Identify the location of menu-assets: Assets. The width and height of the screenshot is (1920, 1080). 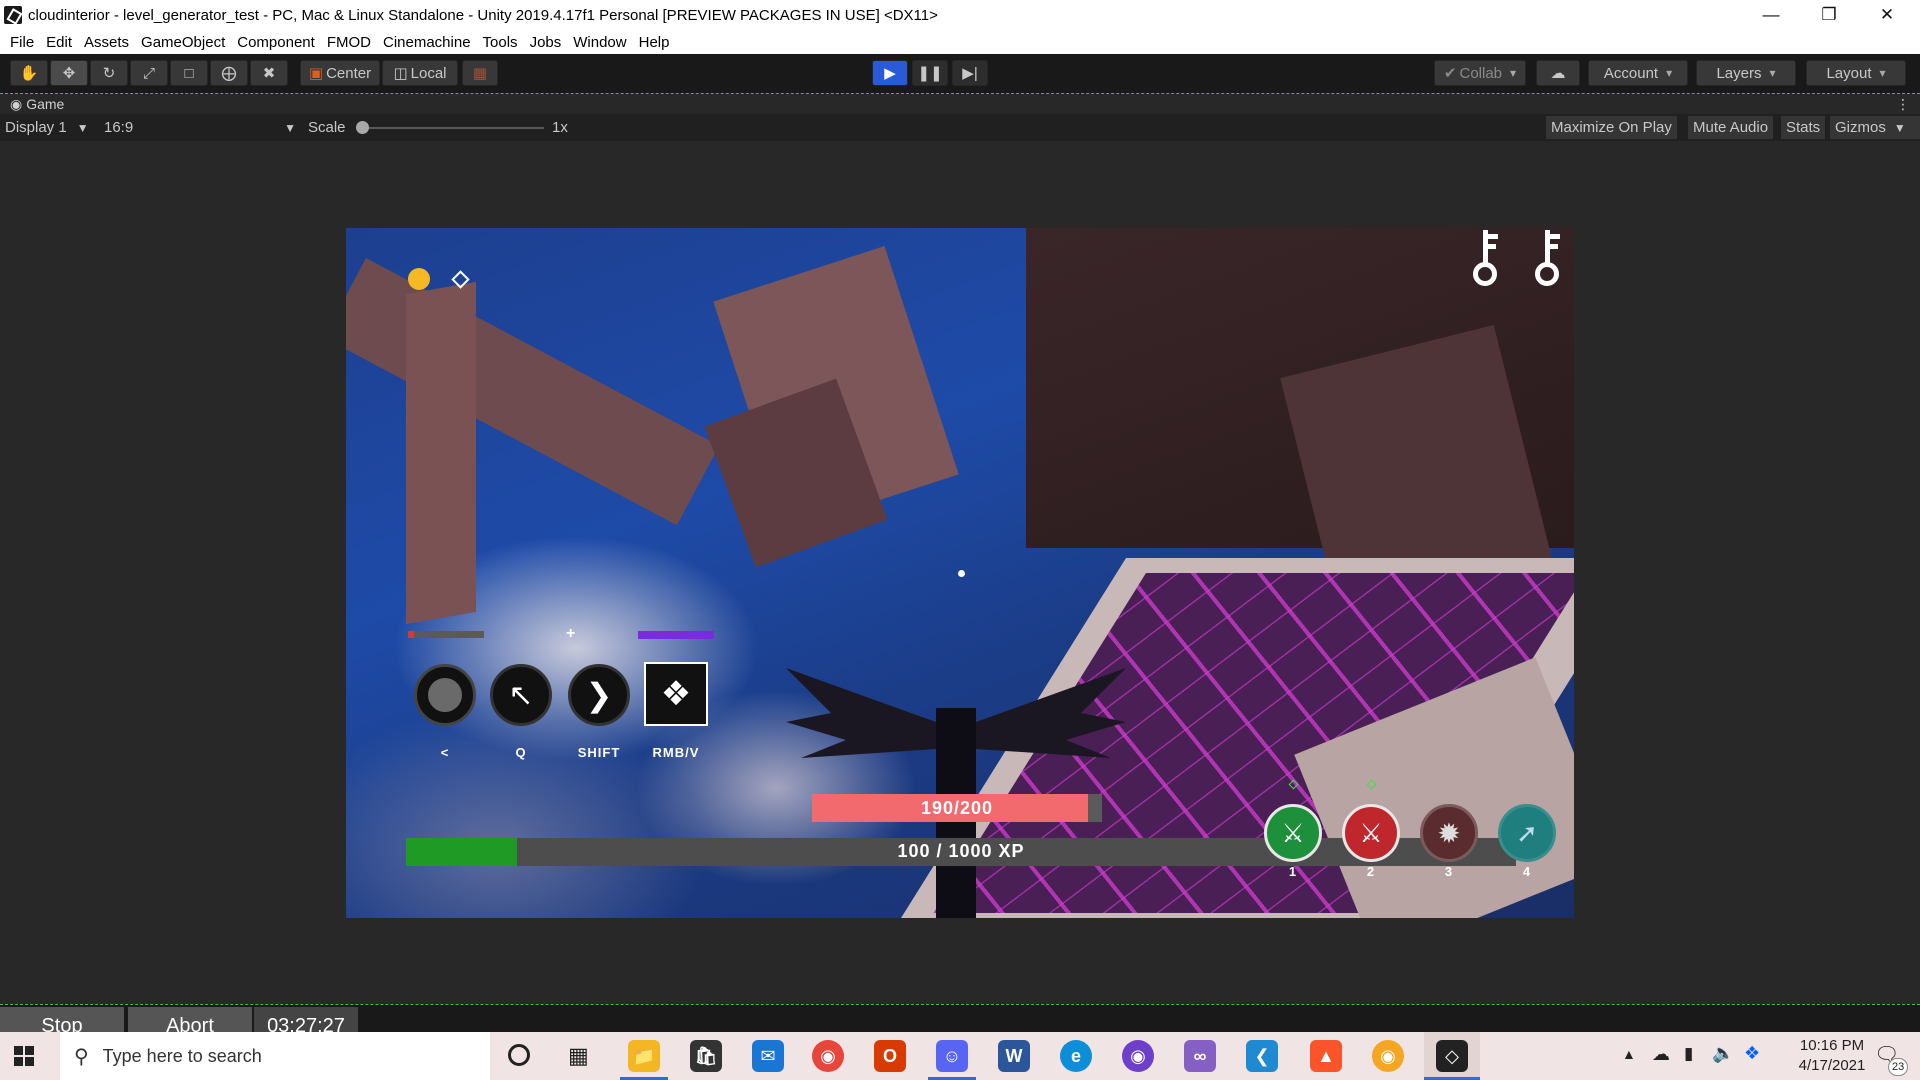
(106, 42).